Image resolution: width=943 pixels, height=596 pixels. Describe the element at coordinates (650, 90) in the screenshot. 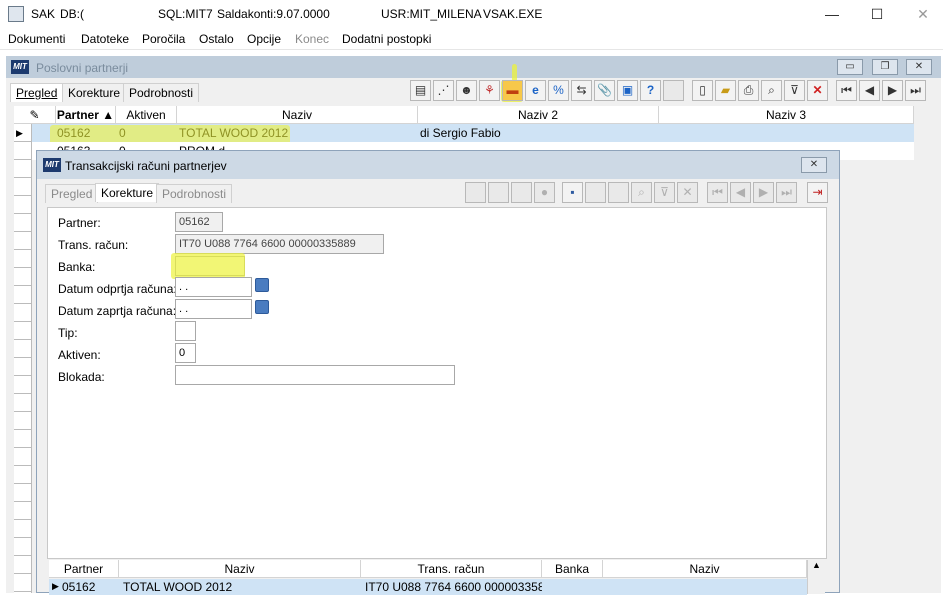

I see `help-icon: ?` at that location.